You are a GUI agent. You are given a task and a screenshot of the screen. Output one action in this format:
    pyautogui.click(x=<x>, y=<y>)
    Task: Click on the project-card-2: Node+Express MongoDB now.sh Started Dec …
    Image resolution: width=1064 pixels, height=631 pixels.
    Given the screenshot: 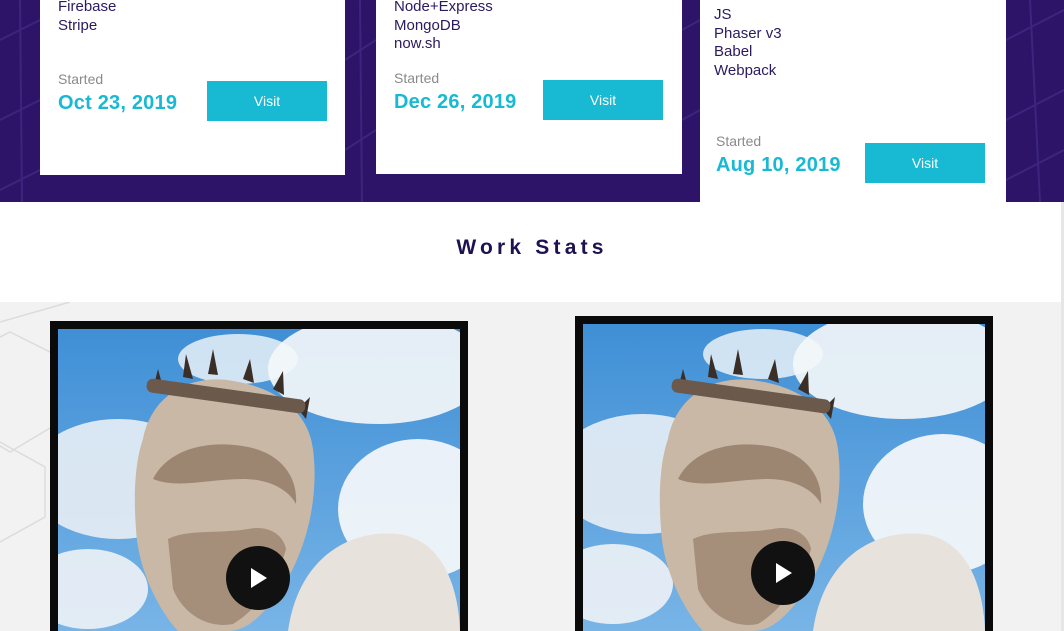 What is the action you would take?
    pyautogui.click(x=529, y=87)
    